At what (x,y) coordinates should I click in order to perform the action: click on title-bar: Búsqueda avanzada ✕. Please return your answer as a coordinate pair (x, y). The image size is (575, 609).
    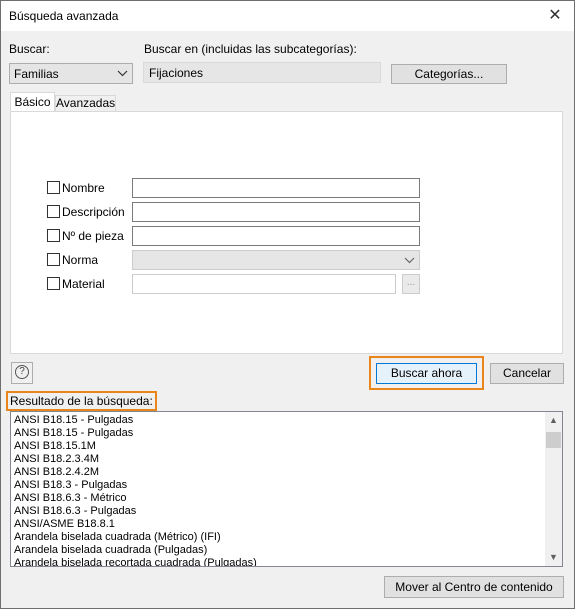
    Looking at the image, I should click on (287, 16).